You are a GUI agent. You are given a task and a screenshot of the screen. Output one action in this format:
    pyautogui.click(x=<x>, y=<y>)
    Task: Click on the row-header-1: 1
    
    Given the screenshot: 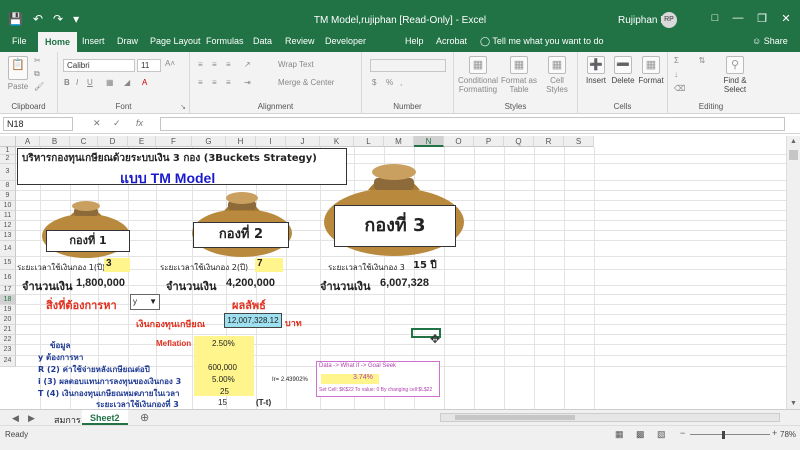 What is the action you would take?
    pyautogui.click(x=8, y=151)
    